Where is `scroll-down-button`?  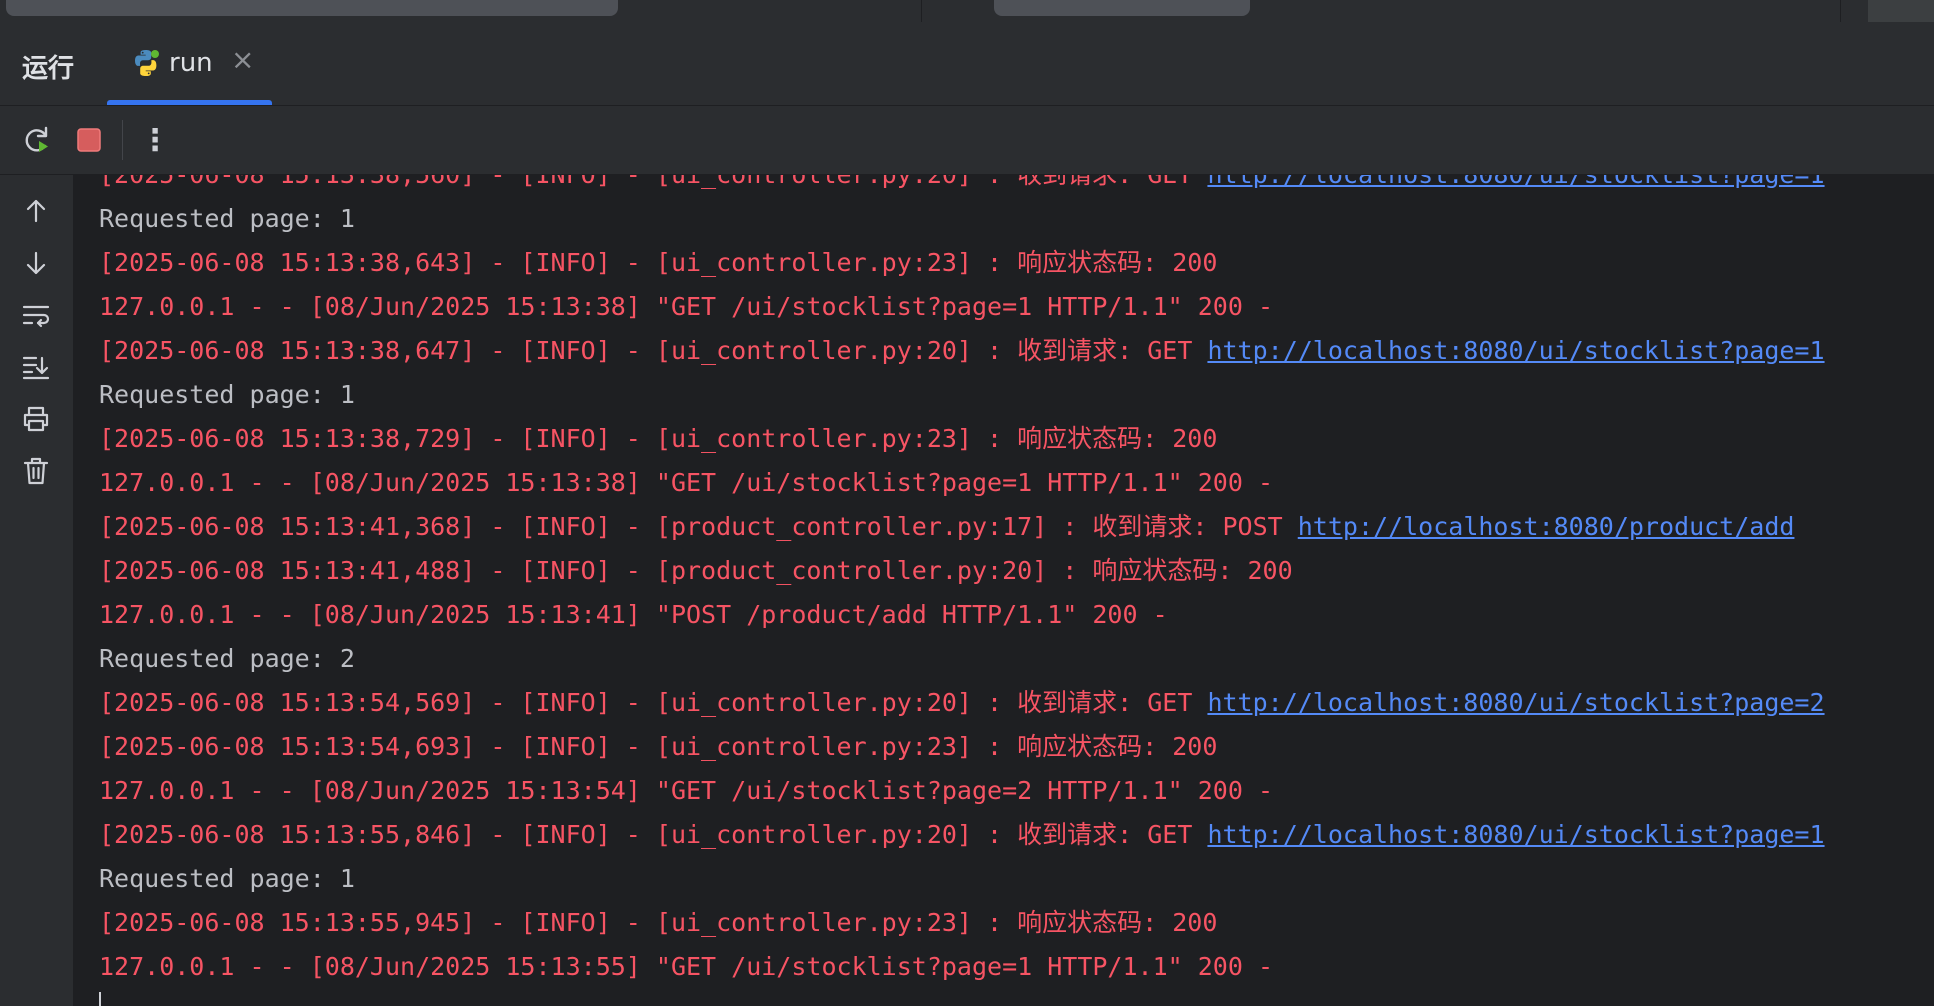 scroll-down-button is located at coordinates (36, 263).